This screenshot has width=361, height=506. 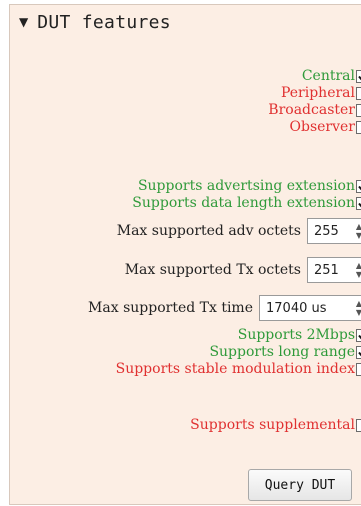 I want to click on stable-mod-row: Supports stable modulation index, so click(x=238, y=369).